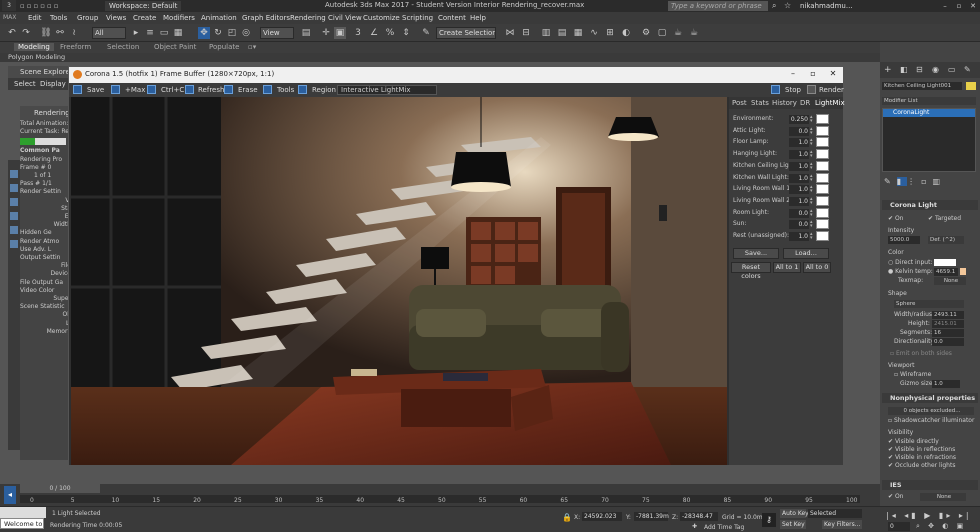 This screenshot has height=532, width=980. What do you see at coordinates (921, 353) in the screenshot?
I see `emit-both-sides-checkbox: ▫ Emit on both sides` at bounding box center [921, 353].